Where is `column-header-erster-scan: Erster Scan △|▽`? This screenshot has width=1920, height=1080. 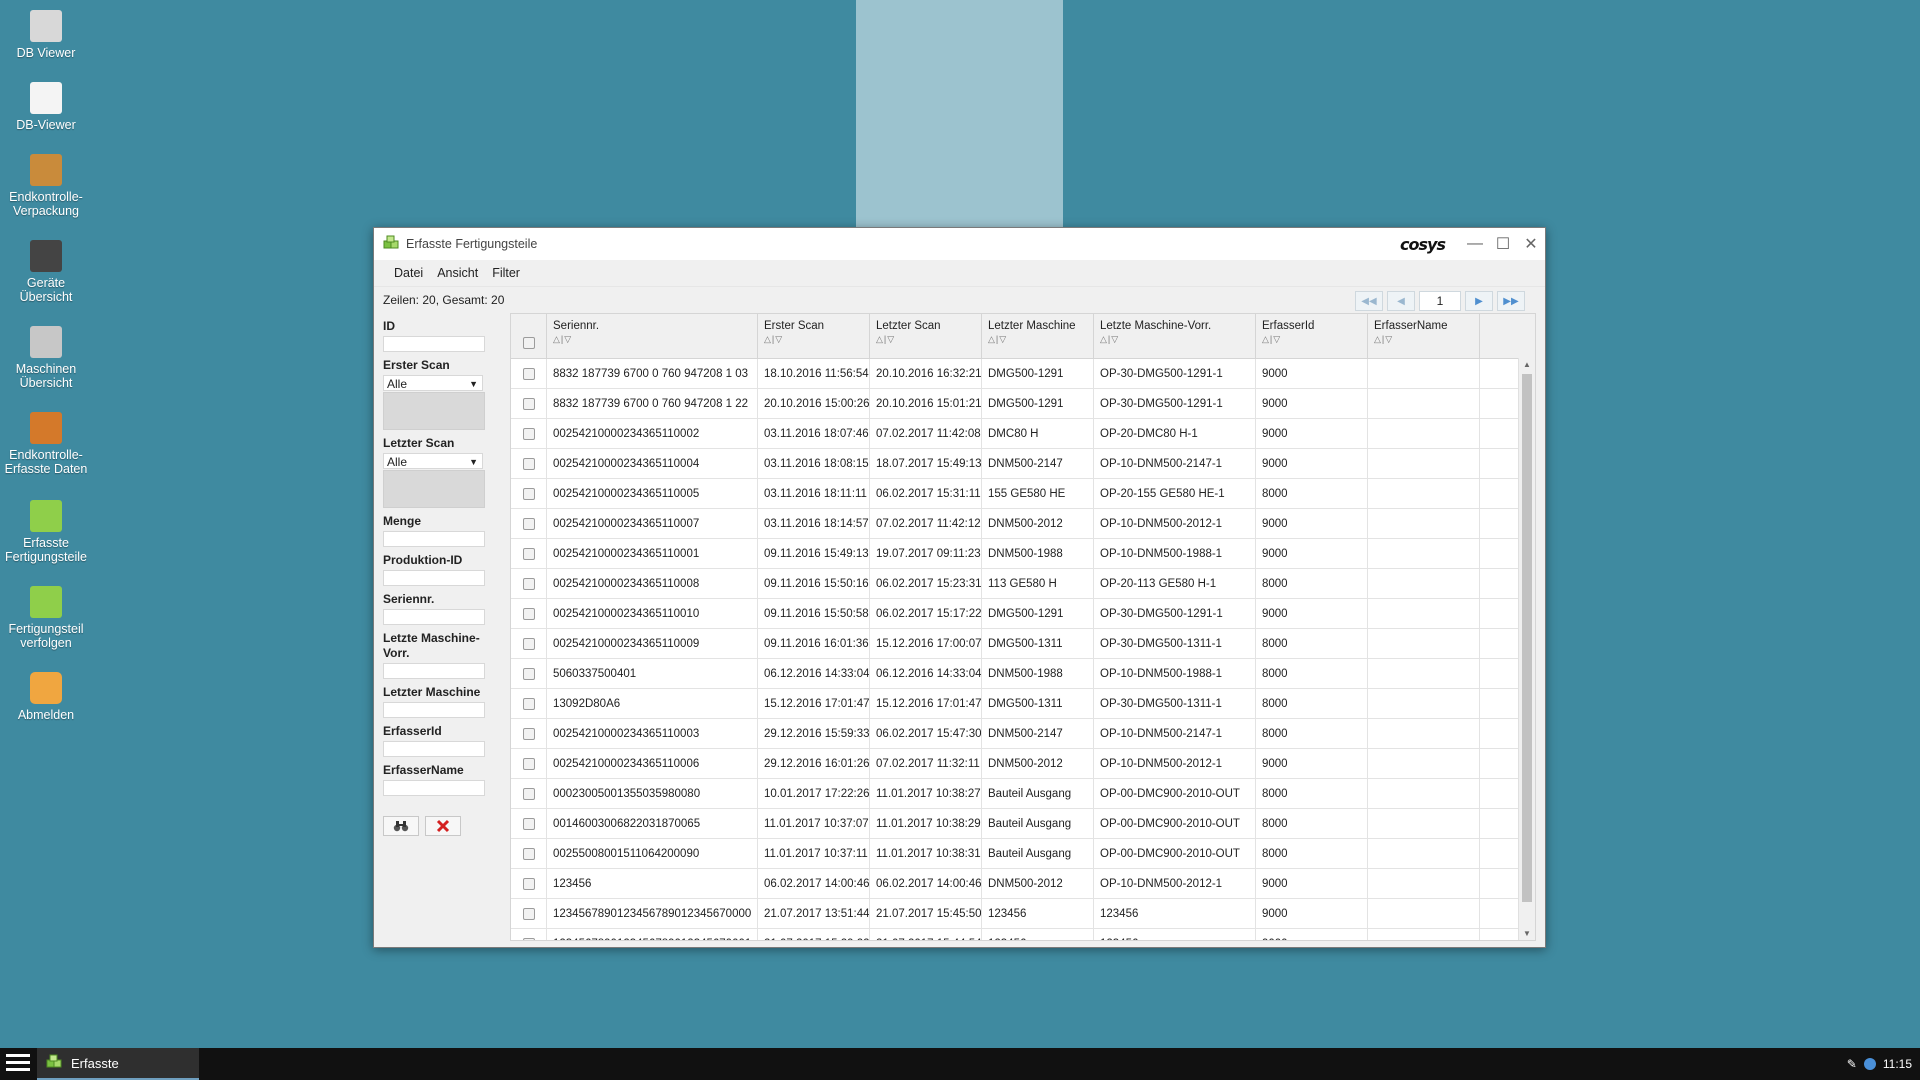 column-header-erster-scan: Erster Scan △|▽ is located at coordinates (814, 336).